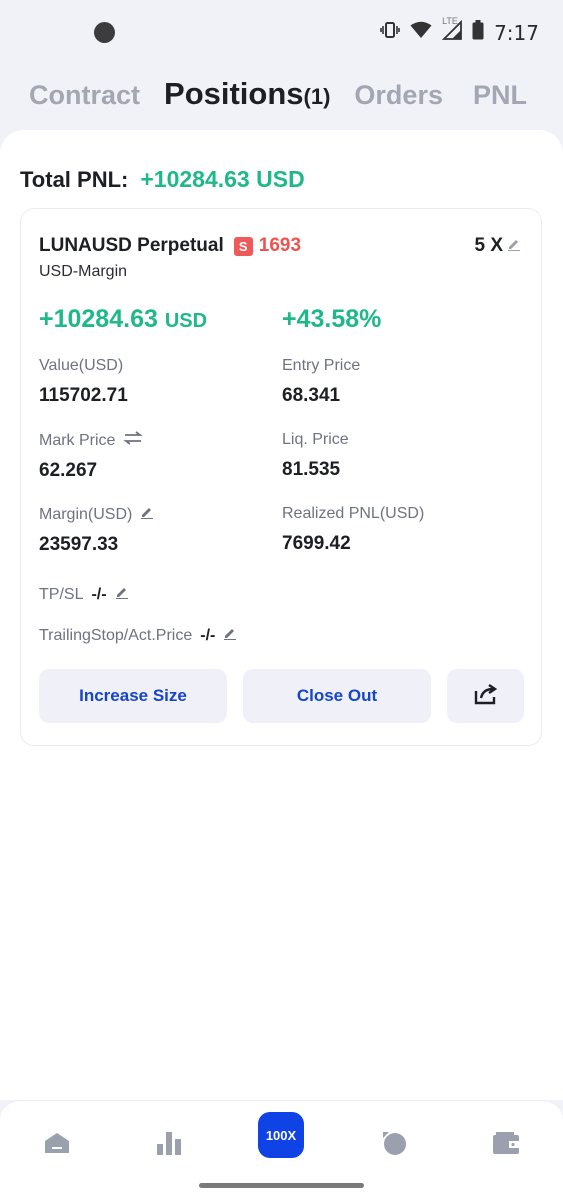  What do you see at coordinates (116, 635) in the screenshot?
I see `trailing-stop-label: TrailingStop/Act.Price` at bounding box center [116, 635].